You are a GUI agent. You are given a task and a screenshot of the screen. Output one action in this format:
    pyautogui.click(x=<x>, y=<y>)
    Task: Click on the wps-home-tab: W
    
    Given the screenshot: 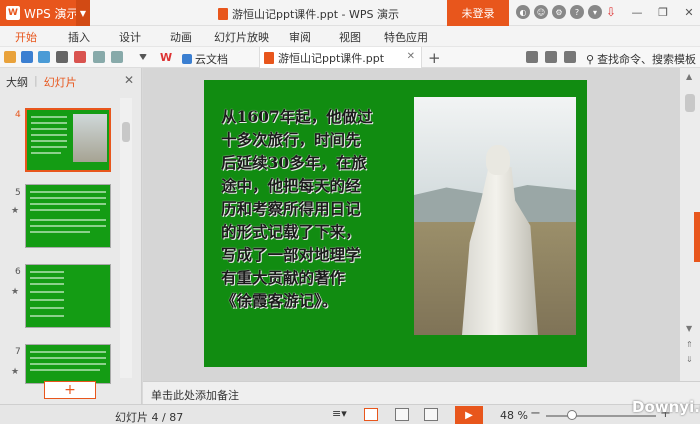 What is the action you would take?
    pyautogui.click(x=166, y=57)
    